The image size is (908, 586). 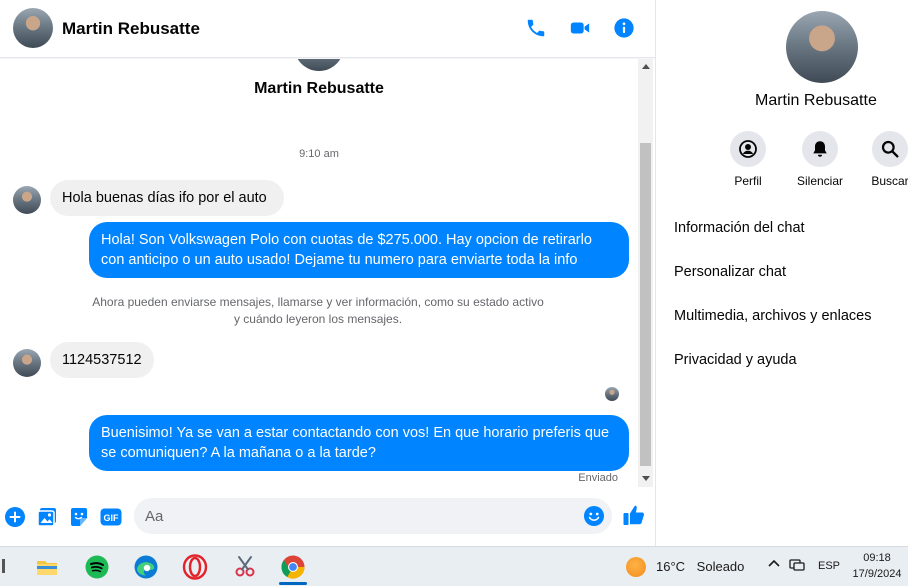 What do you see at coordinates (454, 566) in the screenshot?
I see `taskbar: 16°C Soleado ESP 09:18 17/9/2024` at bounding box center [454, 566].